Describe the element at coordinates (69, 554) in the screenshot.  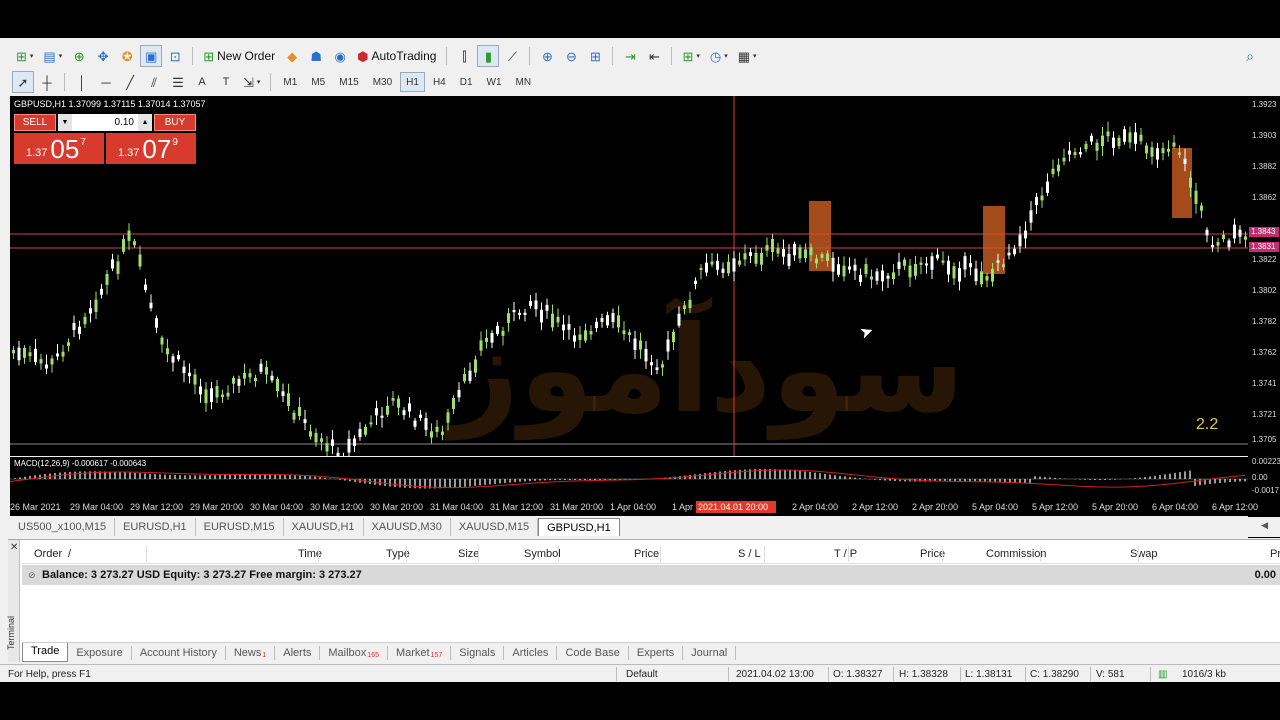
I see `column-header: /` at that location.